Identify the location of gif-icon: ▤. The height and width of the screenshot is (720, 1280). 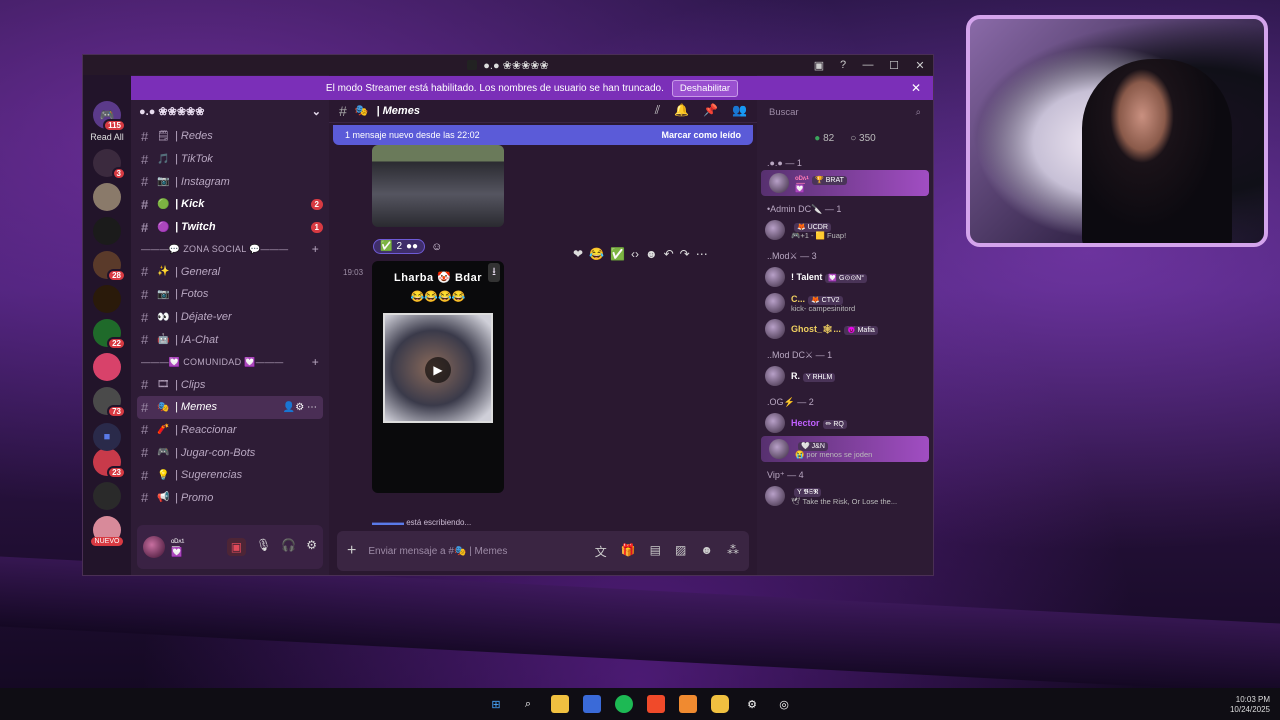
(655, 551).